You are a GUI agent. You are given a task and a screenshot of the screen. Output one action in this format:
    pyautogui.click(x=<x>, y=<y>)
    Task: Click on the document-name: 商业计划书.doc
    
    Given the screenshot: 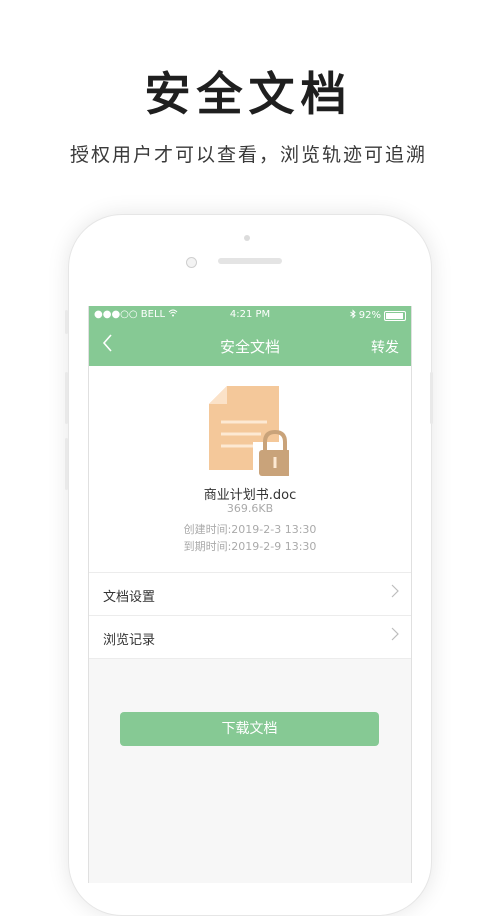 What is the action you would take?
    pyautogui.click(x=250, y=495)
    